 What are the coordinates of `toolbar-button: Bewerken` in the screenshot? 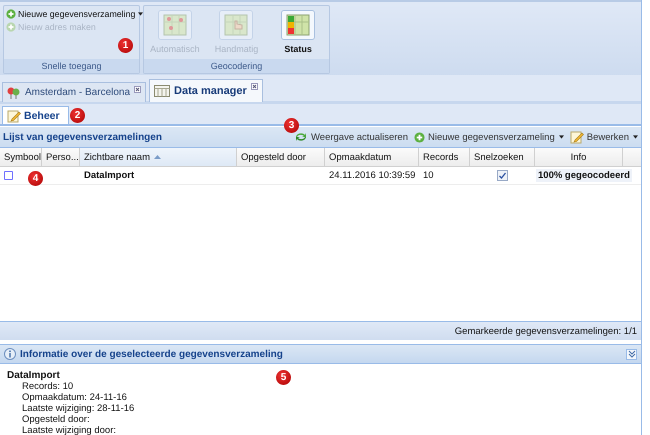 It's located at (604, 137).